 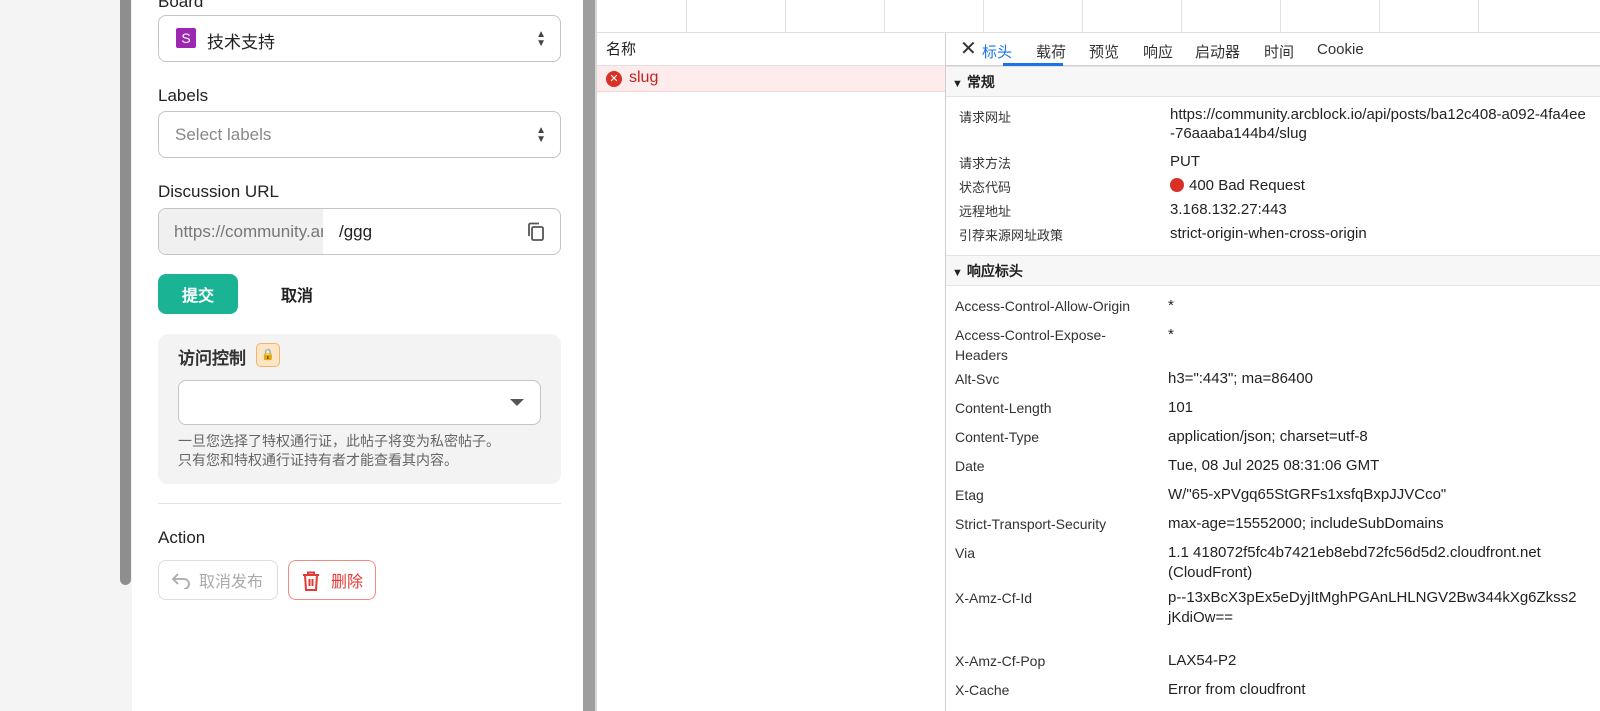 What do you see at coordinates (997, 51) in the screenshot?
I see `tab-headers: 标头` at bounding box center [997, 51].